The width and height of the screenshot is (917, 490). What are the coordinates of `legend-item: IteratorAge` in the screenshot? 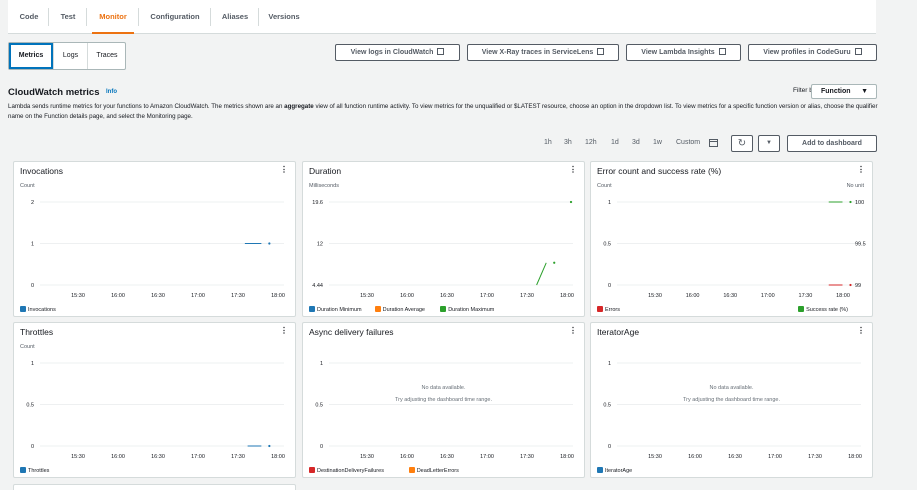 It's located at (614, 470).